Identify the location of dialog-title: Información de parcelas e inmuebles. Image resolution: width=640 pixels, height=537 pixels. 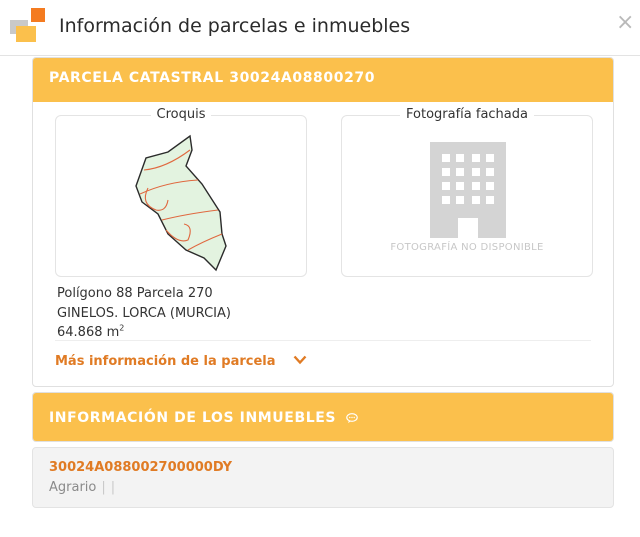
(235, 26).